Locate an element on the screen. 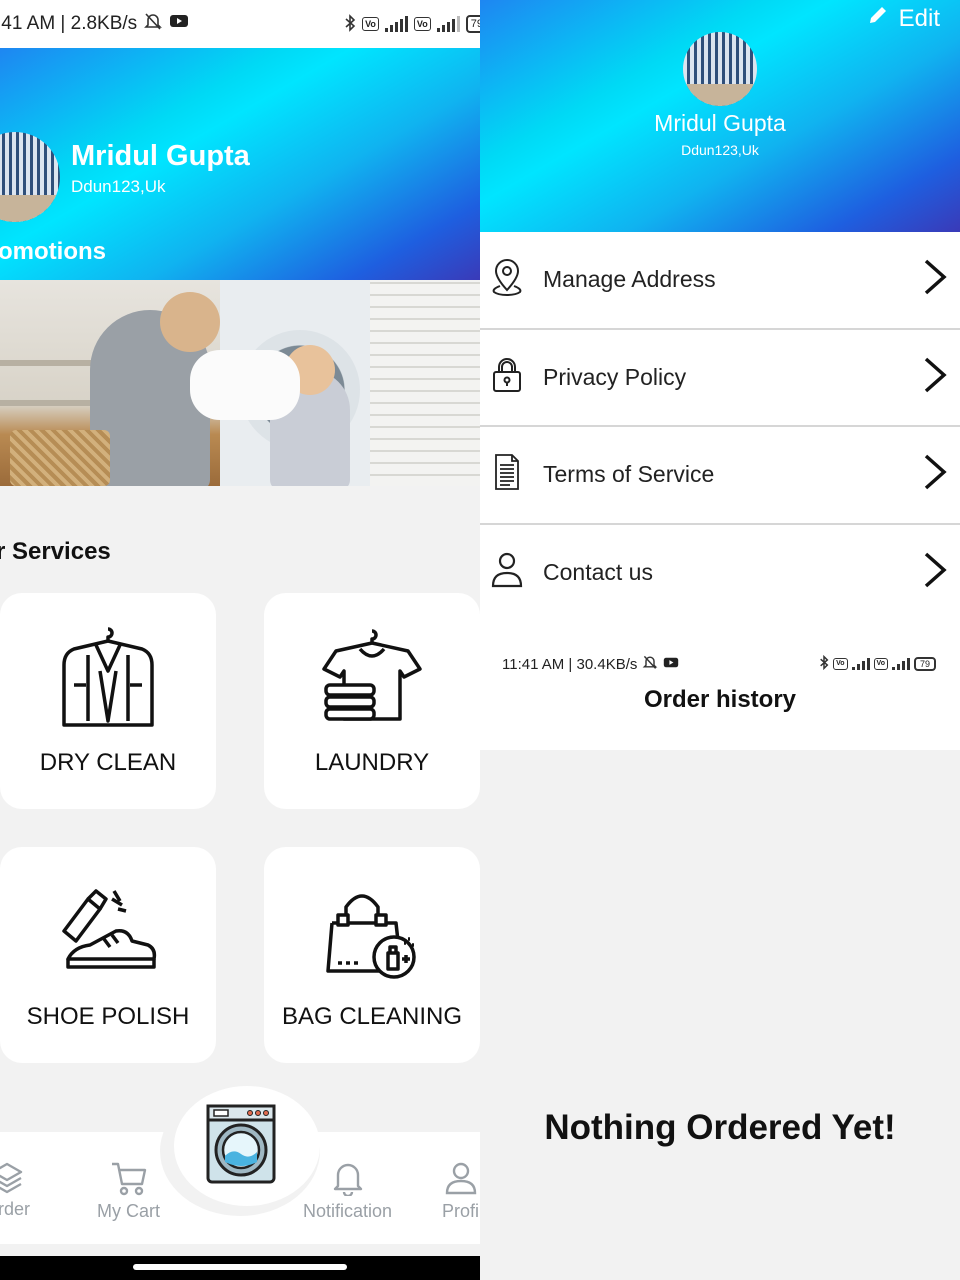 This screenshot has height=1280, width=960. service-card-bag-cleaning: BAG CLEANING is located at coordinates (372, 955).